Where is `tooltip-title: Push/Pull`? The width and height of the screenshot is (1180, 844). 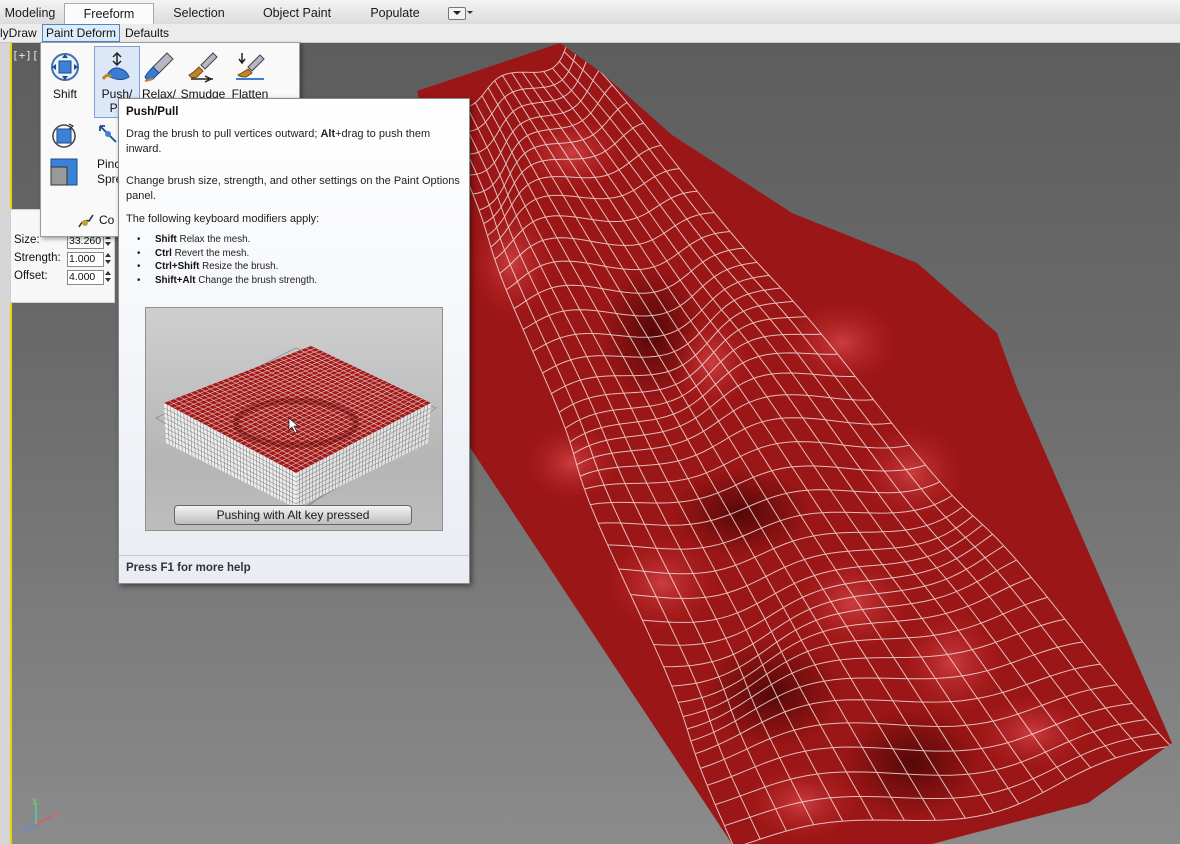 tooltip-title: Push/Pull is located at coordinates (152, 112).